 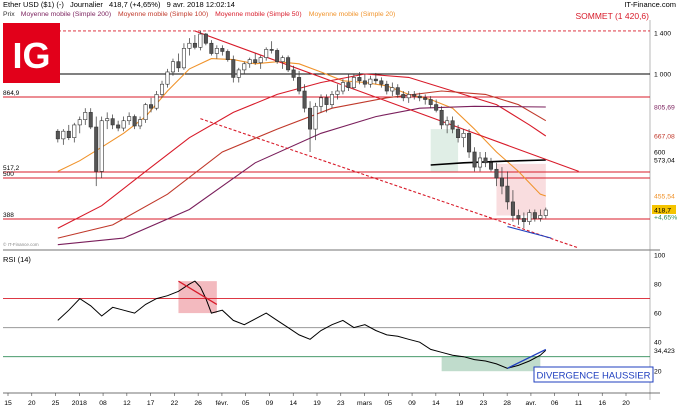 I want to click on rsi-axis-label-5: 20, so click(x=658, y=372).